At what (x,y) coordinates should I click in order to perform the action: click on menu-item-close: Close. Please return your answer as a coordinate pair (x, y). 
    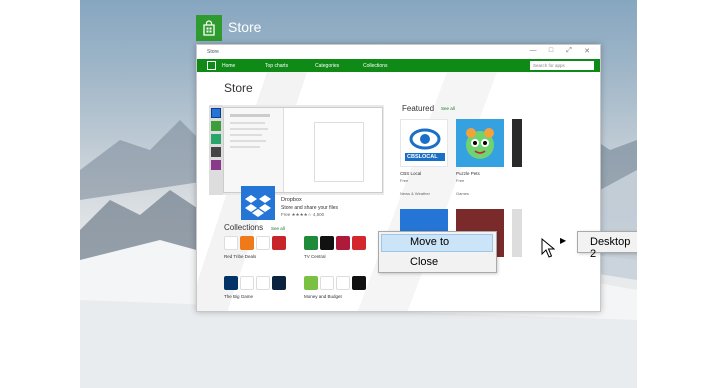
    Looking at the image, I should click on (424, 262).